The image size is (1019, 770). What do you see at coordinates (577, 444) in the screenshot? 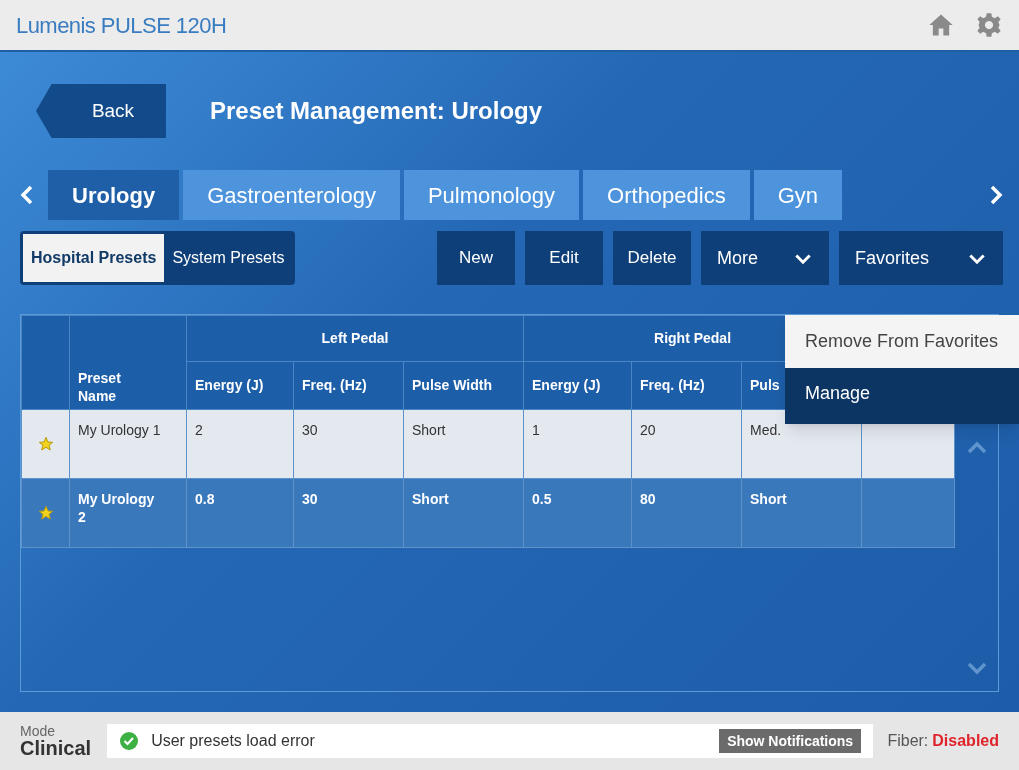
I see `table-cell: 1` at bounding box center [577, 444].